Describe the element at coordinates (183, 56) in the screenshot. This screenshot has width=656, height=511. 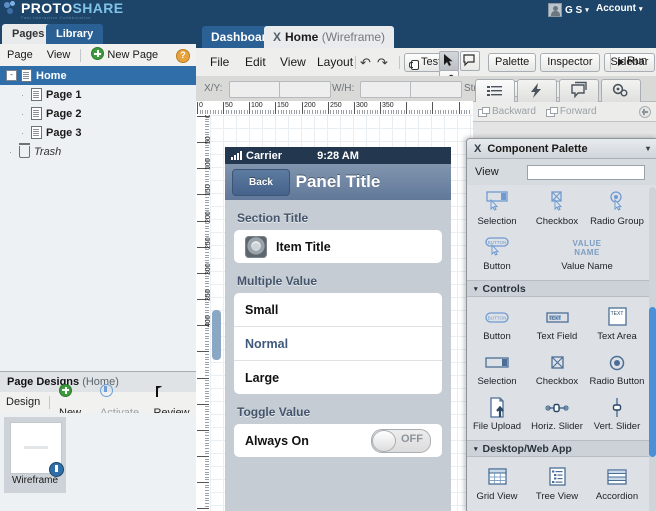
I see `help-icon: ?` at that location.